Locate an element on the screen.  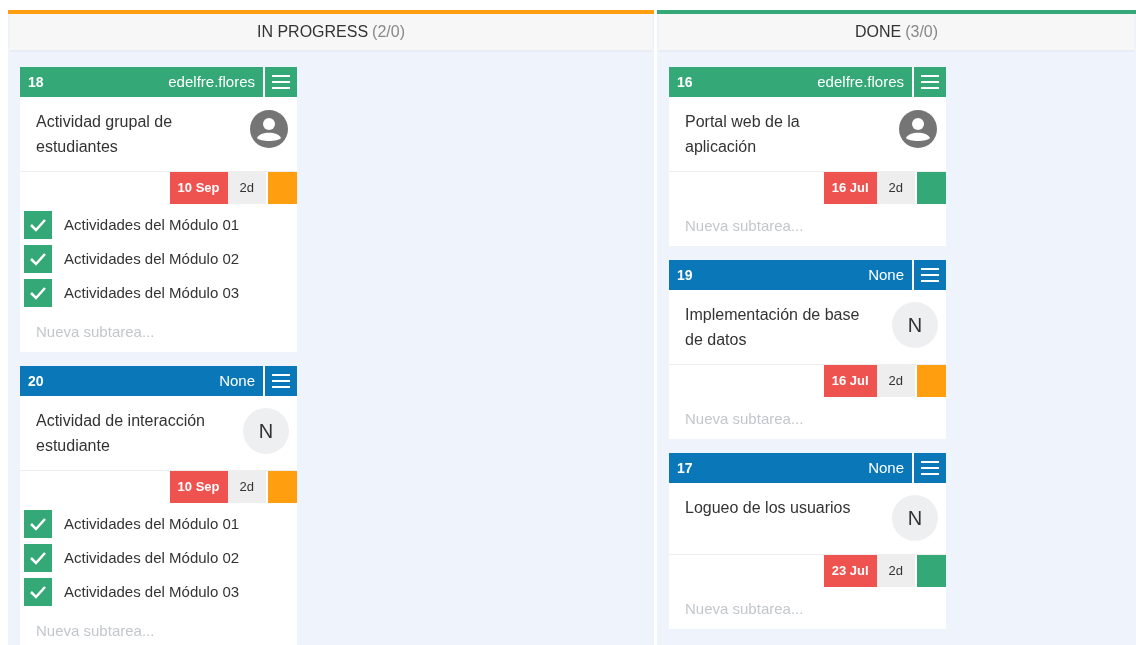
due-date: 23 Jul is located at coordinates (850, 571).